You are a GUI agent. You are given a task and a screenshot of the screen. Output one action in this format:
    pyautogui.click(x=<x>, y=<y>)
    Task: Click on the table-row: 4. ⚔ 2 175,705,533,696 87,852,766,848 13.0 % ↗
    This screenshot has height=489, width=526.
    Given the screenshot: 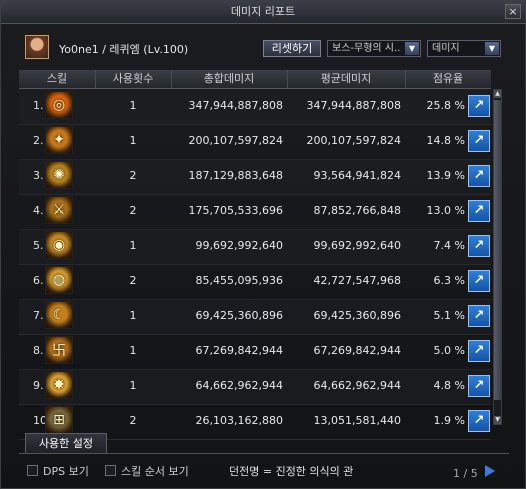 What is the action you would take?
    pyautogui.click(x=255, y=212)
    